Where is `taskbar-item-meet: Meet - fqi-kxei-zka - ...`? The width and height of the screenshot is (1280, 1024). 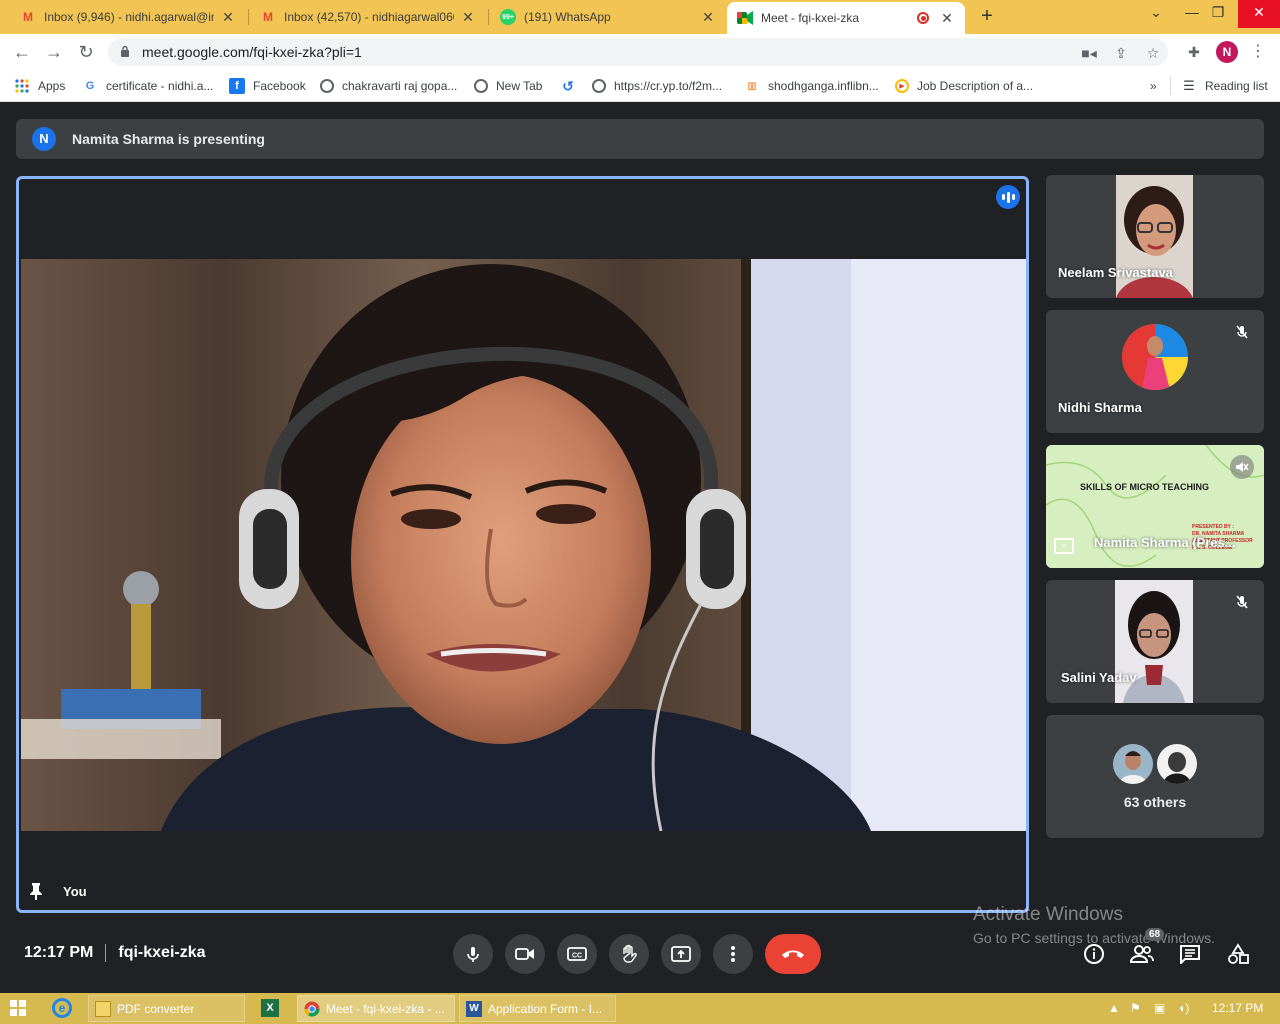 taskbar-item-meet: Meet - fqi-kxei-zka - ... is located at coordinates (376, 1008).